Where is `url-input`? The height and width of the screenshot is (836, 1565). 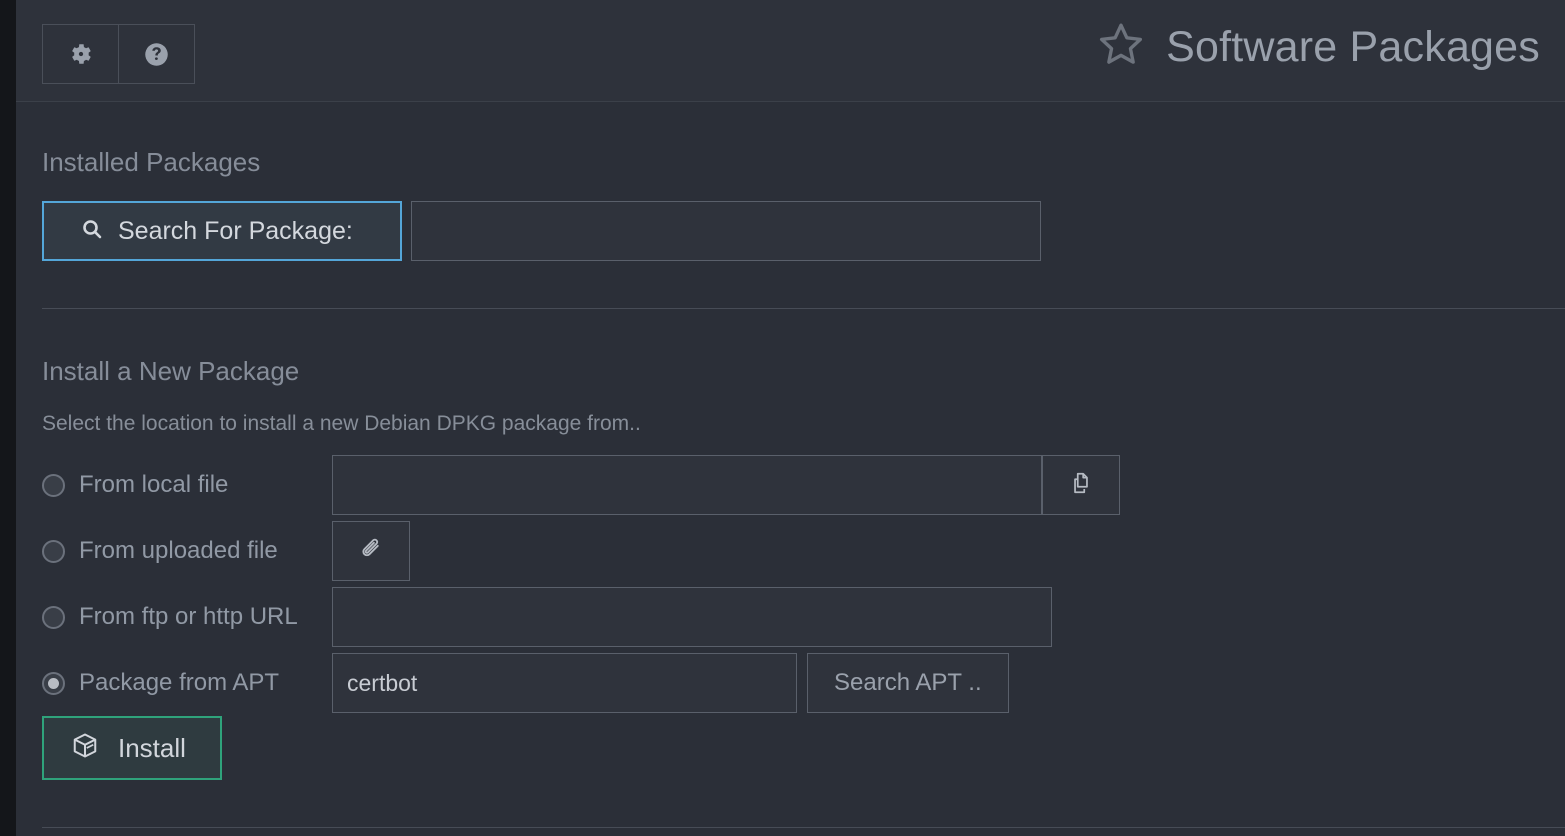 url-input is located at coordinates (692, 617).